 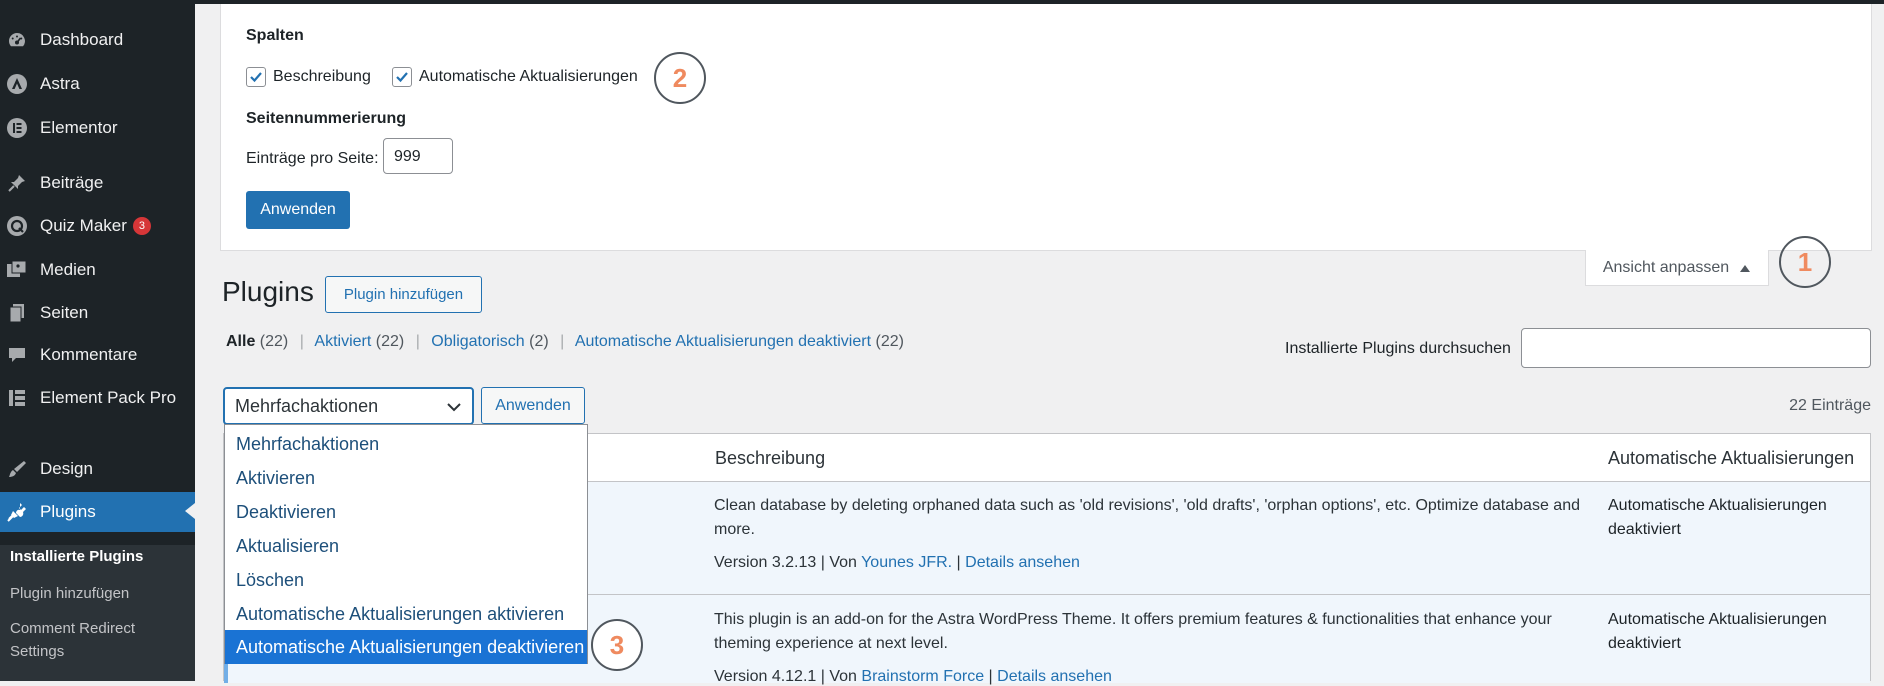 I want to click on pin-icon, so click(x=17, y=183).